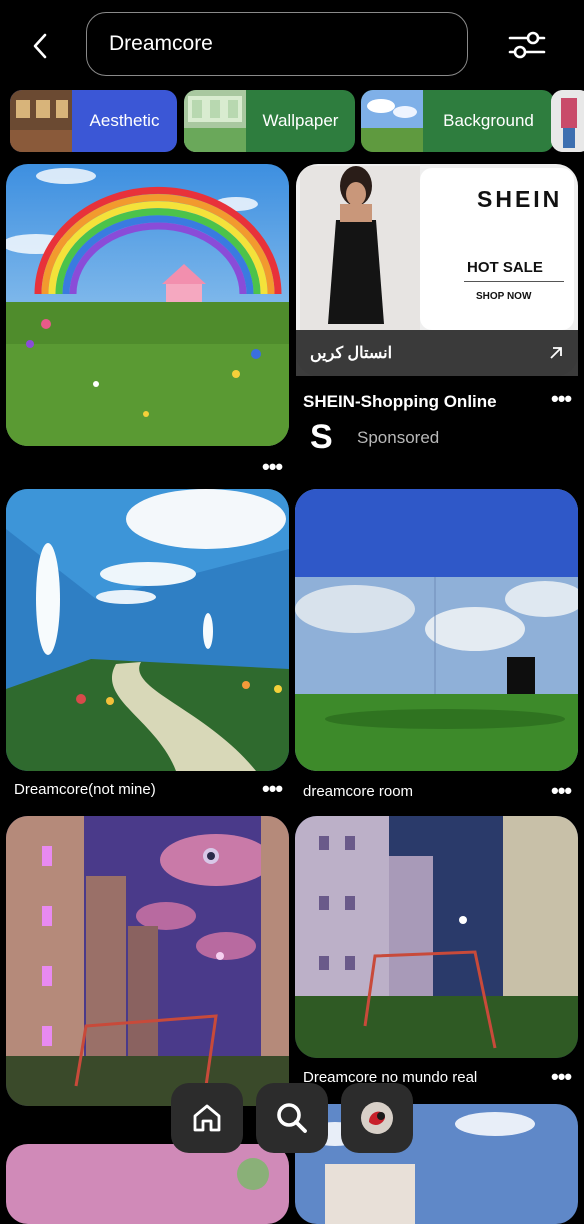 The image size is (584, 1224). What do you see at coordinates (514, 281) in the screenshot?
I see `ad-divider` at bounding box center [514, 281].